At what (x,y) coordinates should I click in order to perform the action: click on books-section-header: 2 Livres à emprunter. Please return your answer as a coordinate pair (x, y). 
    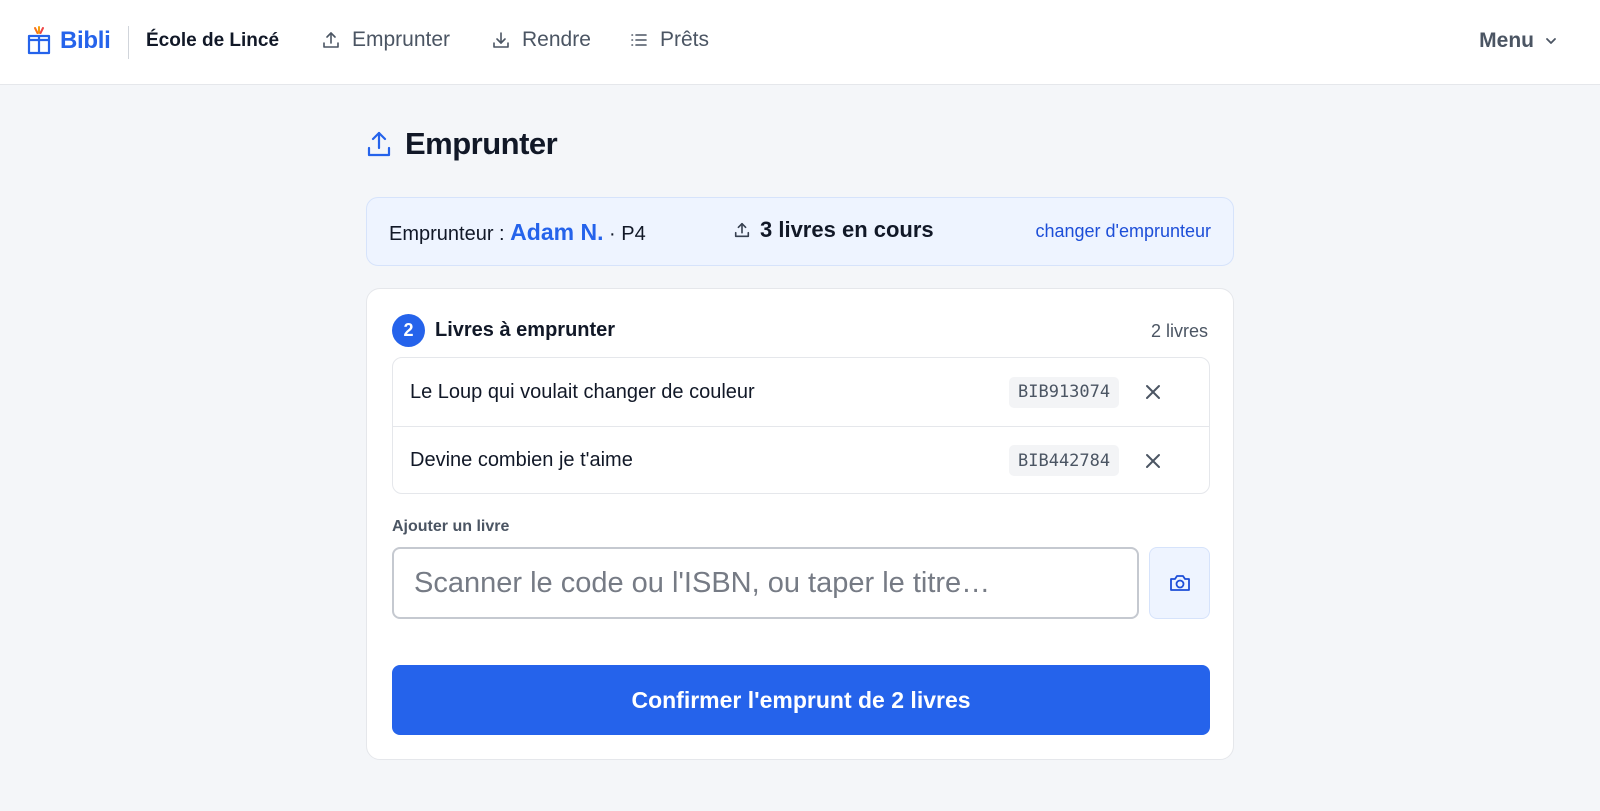
    Looking at the image, I should click on (503, 330).